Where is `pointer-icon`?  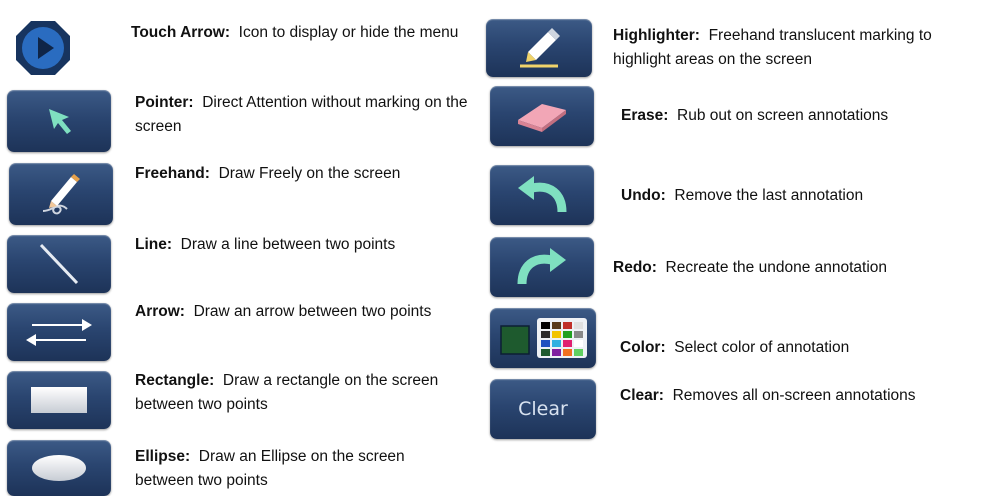 pointer-icon is located at coordinates (60, 121).